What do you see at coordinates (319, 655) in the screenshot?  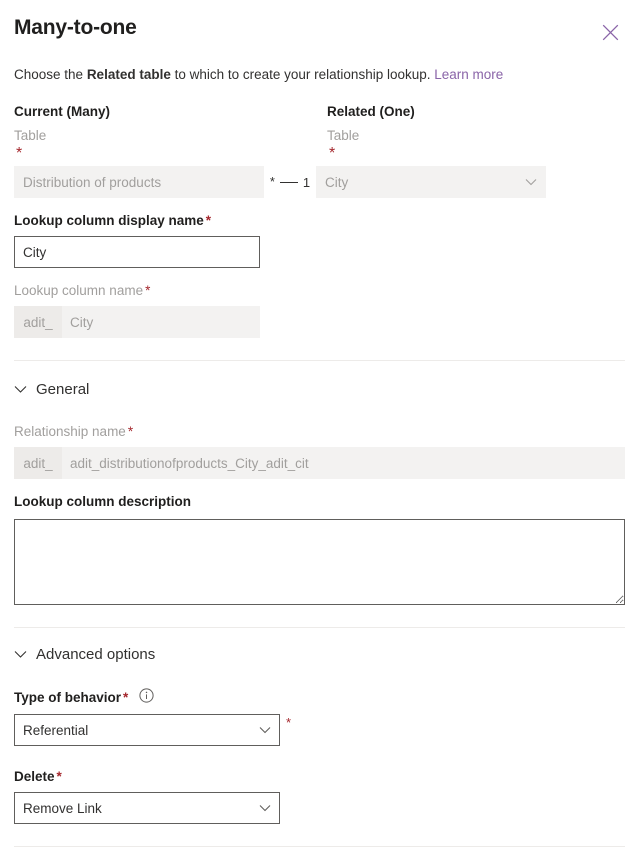 I see `advanced-options-toggle: Advanced options` at bounding box center [319, 655].